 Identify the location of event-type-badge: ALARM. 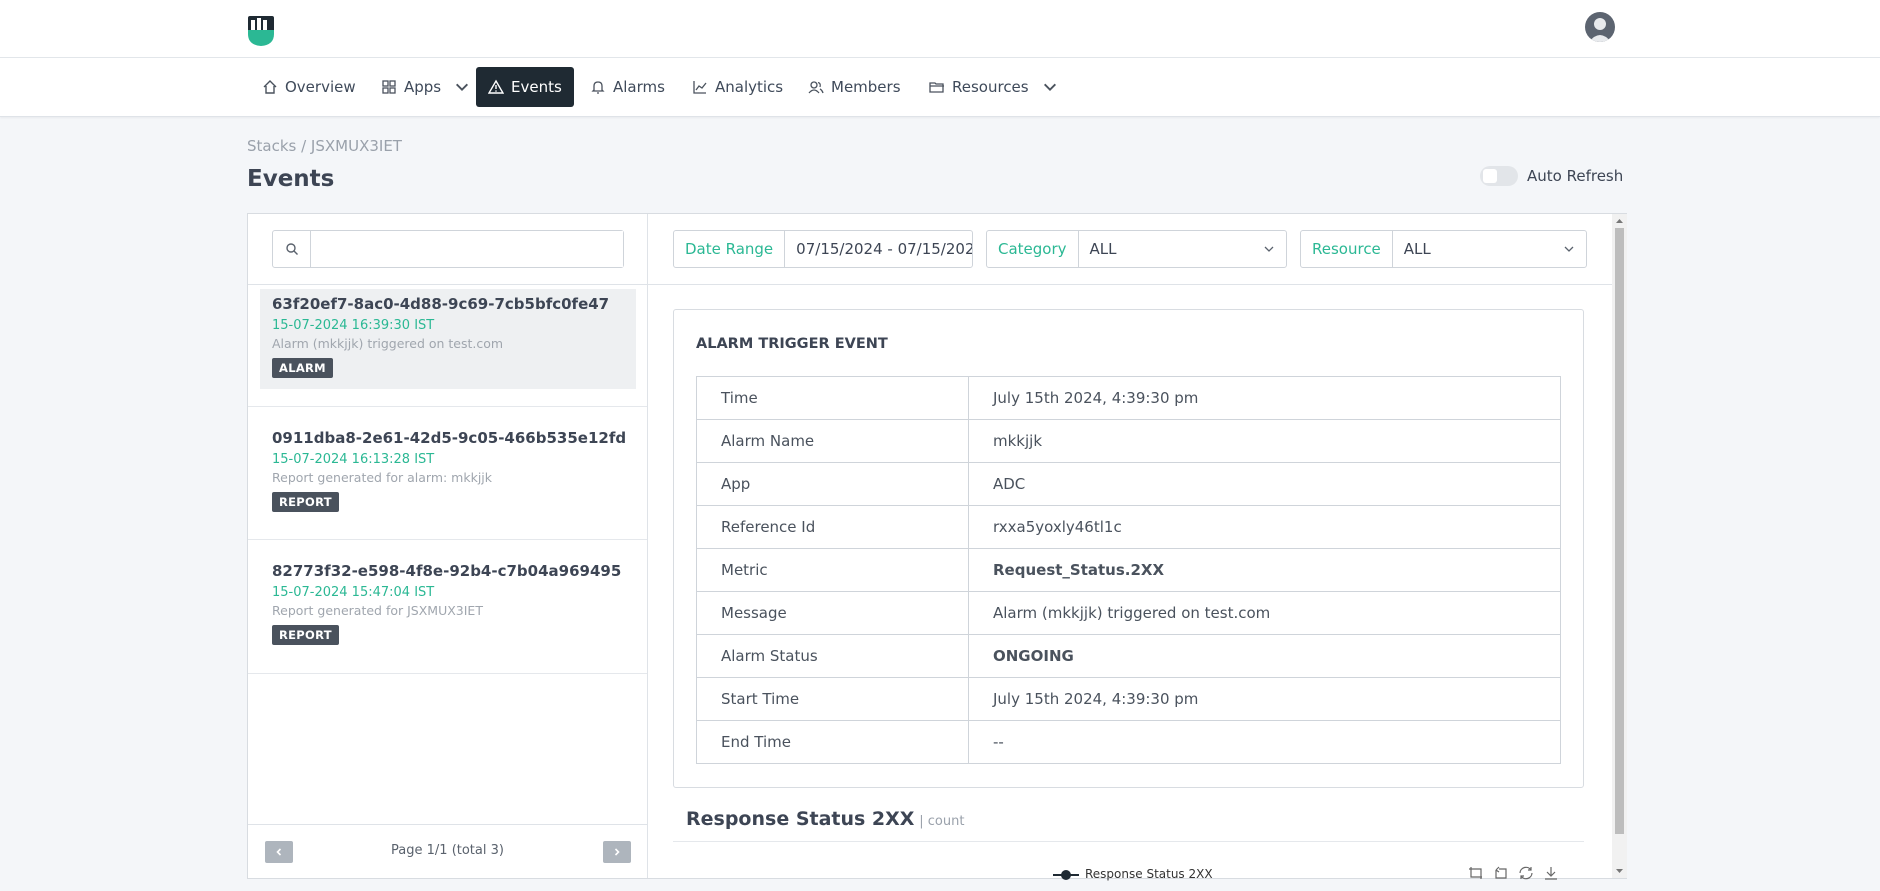
(302, 368).